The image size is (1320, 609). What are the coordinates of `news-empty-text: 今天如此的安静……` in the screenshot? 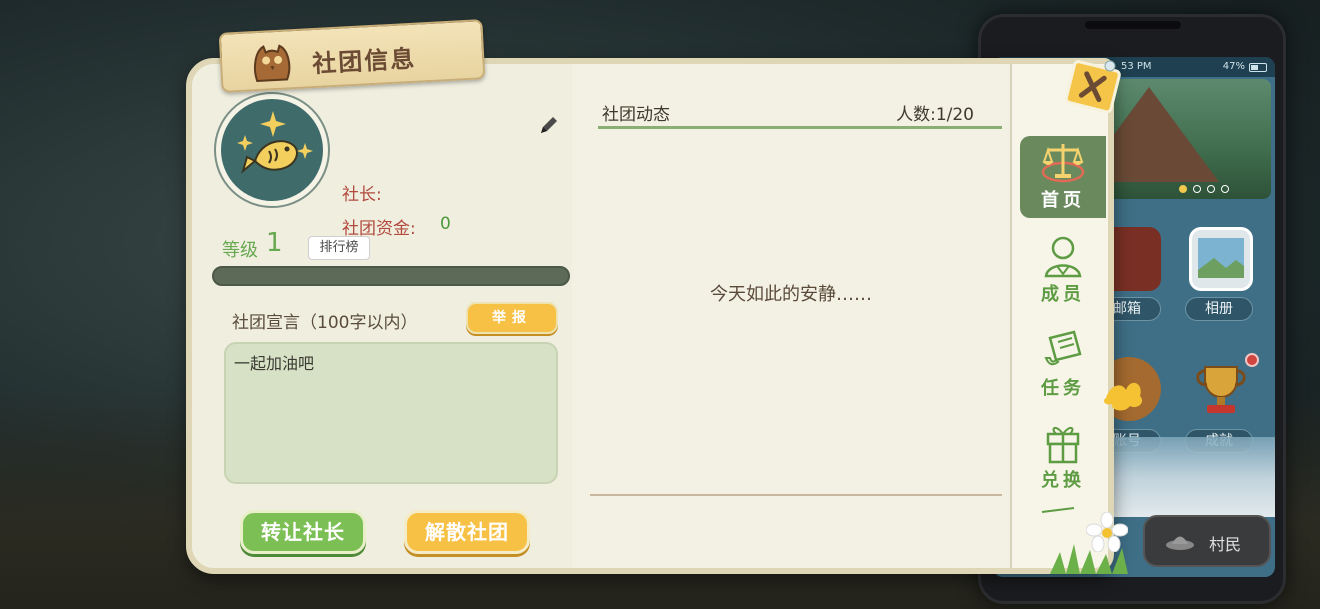 It's located at (791, 294).